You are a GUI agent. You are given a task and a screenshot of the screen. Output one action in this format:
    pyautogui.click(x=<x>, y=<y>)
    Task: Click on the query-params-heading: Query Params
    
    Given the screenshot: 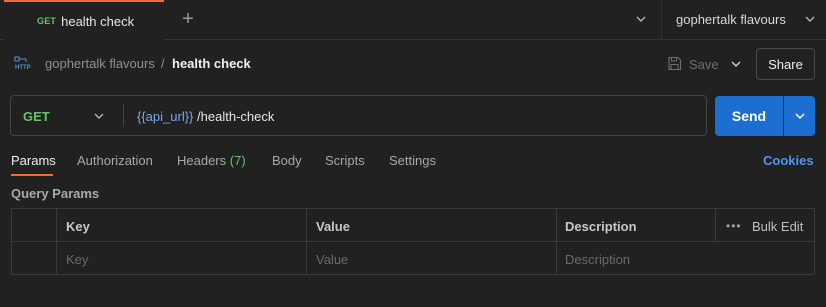 What is the action you would take?
    pyautogui.click(x=55, y=193)
    